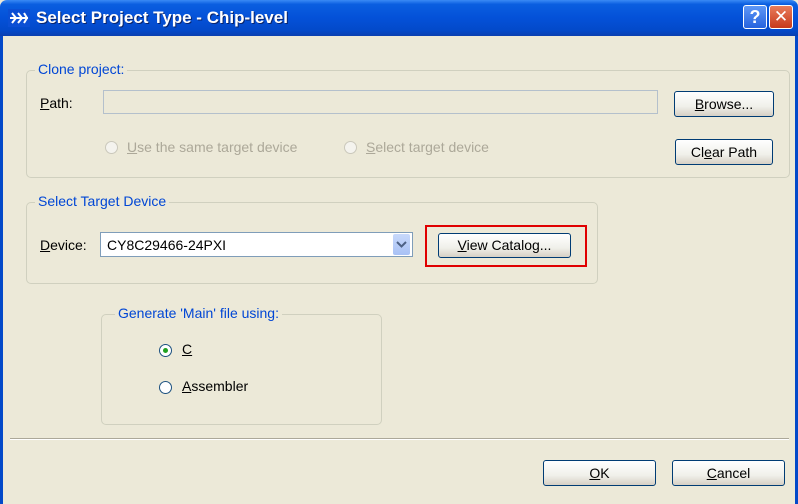 The image size is (798, 504). What do you see at coordinates (198, 313) in the screenshot?
I see `generate-main-title: Generate 'Main' file using:` at bounding box center [198, 313].